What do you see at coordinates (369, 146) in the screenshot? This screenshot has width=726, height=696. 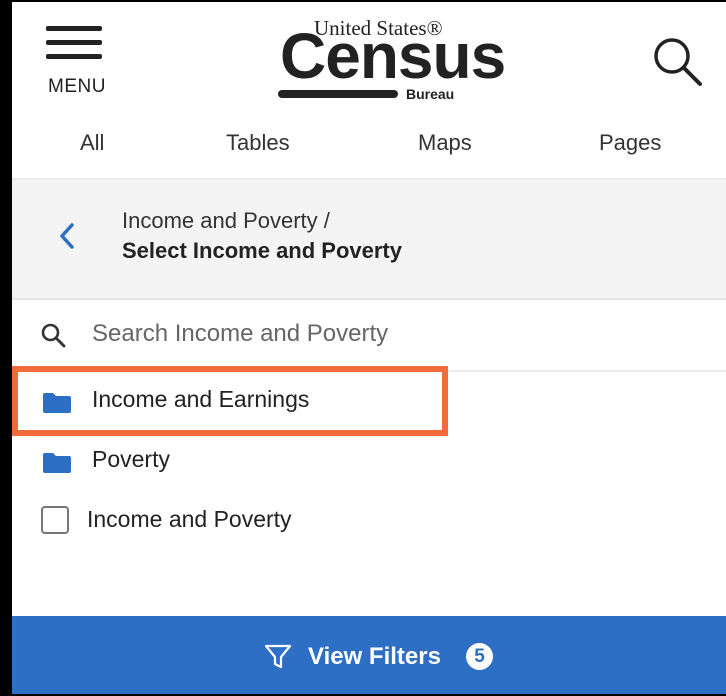 I see `result-type-tabs: All Tables Maps Pages` at bounding box center [369, 146].